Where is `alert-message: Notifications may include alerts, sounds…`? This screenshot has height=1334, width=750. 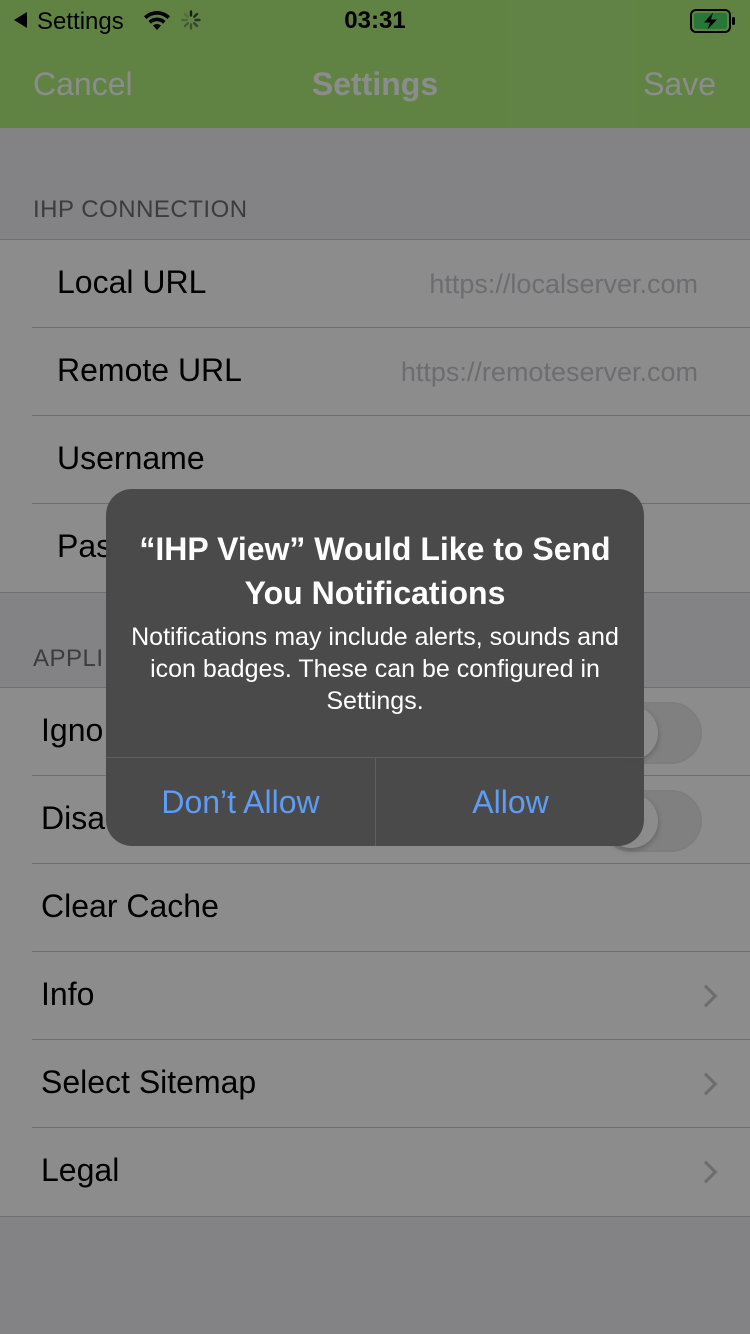 alert-message: Notifications may include alerts, sounds… is located at coordinates (375, 669).